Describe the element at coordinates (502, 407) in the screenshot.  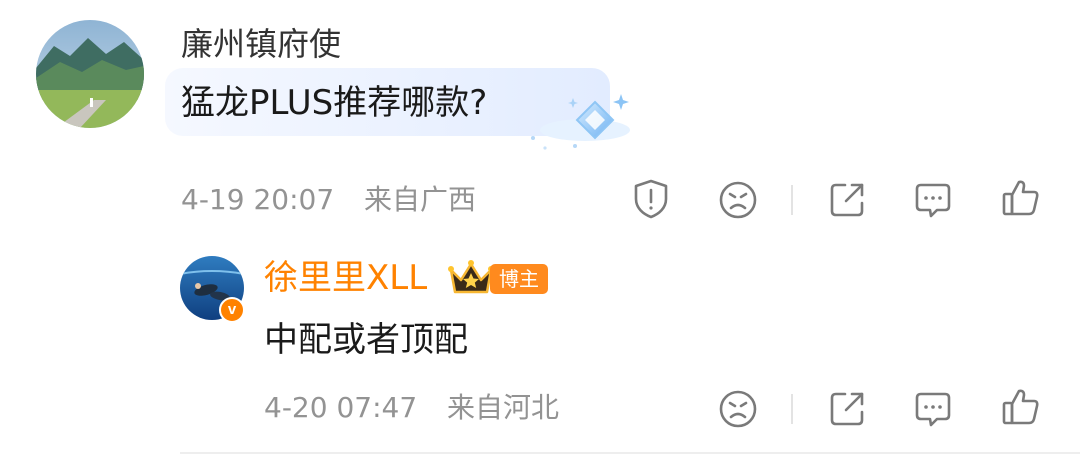
I see `reply-location: 来自河北` at that location.